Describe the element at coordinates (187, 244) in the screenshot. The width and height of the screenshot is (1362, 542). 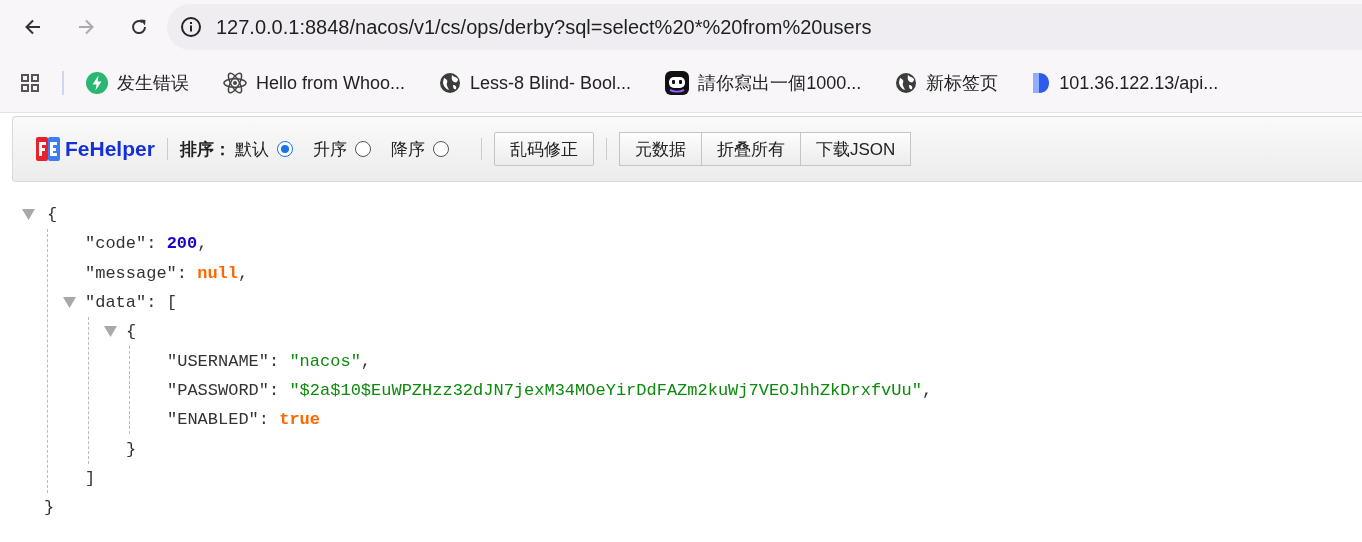
I see `json-value: 200,` at that location.